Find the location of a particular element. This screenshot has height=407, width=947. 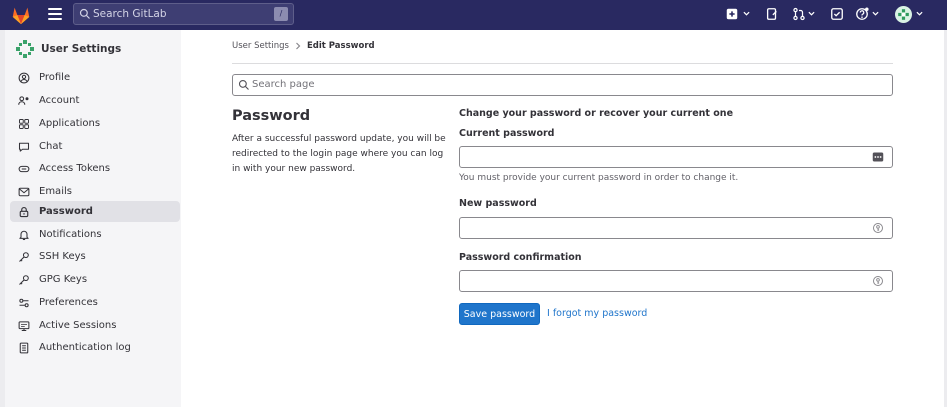

preferences-icon is located at coordinates (24, 302).